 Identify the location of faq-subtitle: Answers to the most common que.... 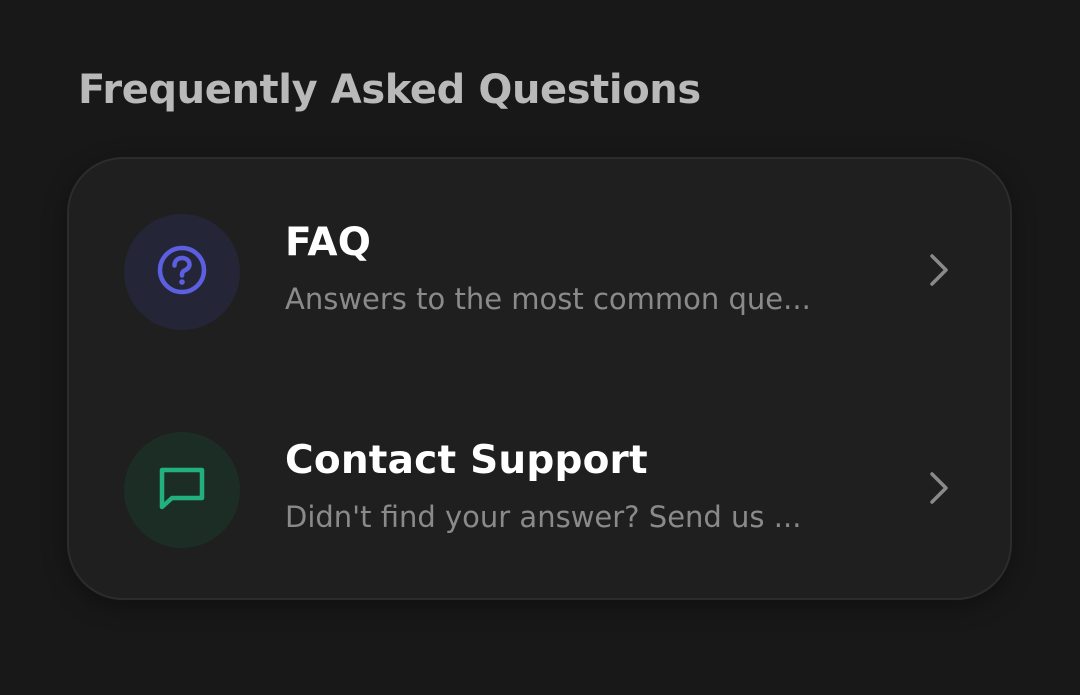
(548, 299).